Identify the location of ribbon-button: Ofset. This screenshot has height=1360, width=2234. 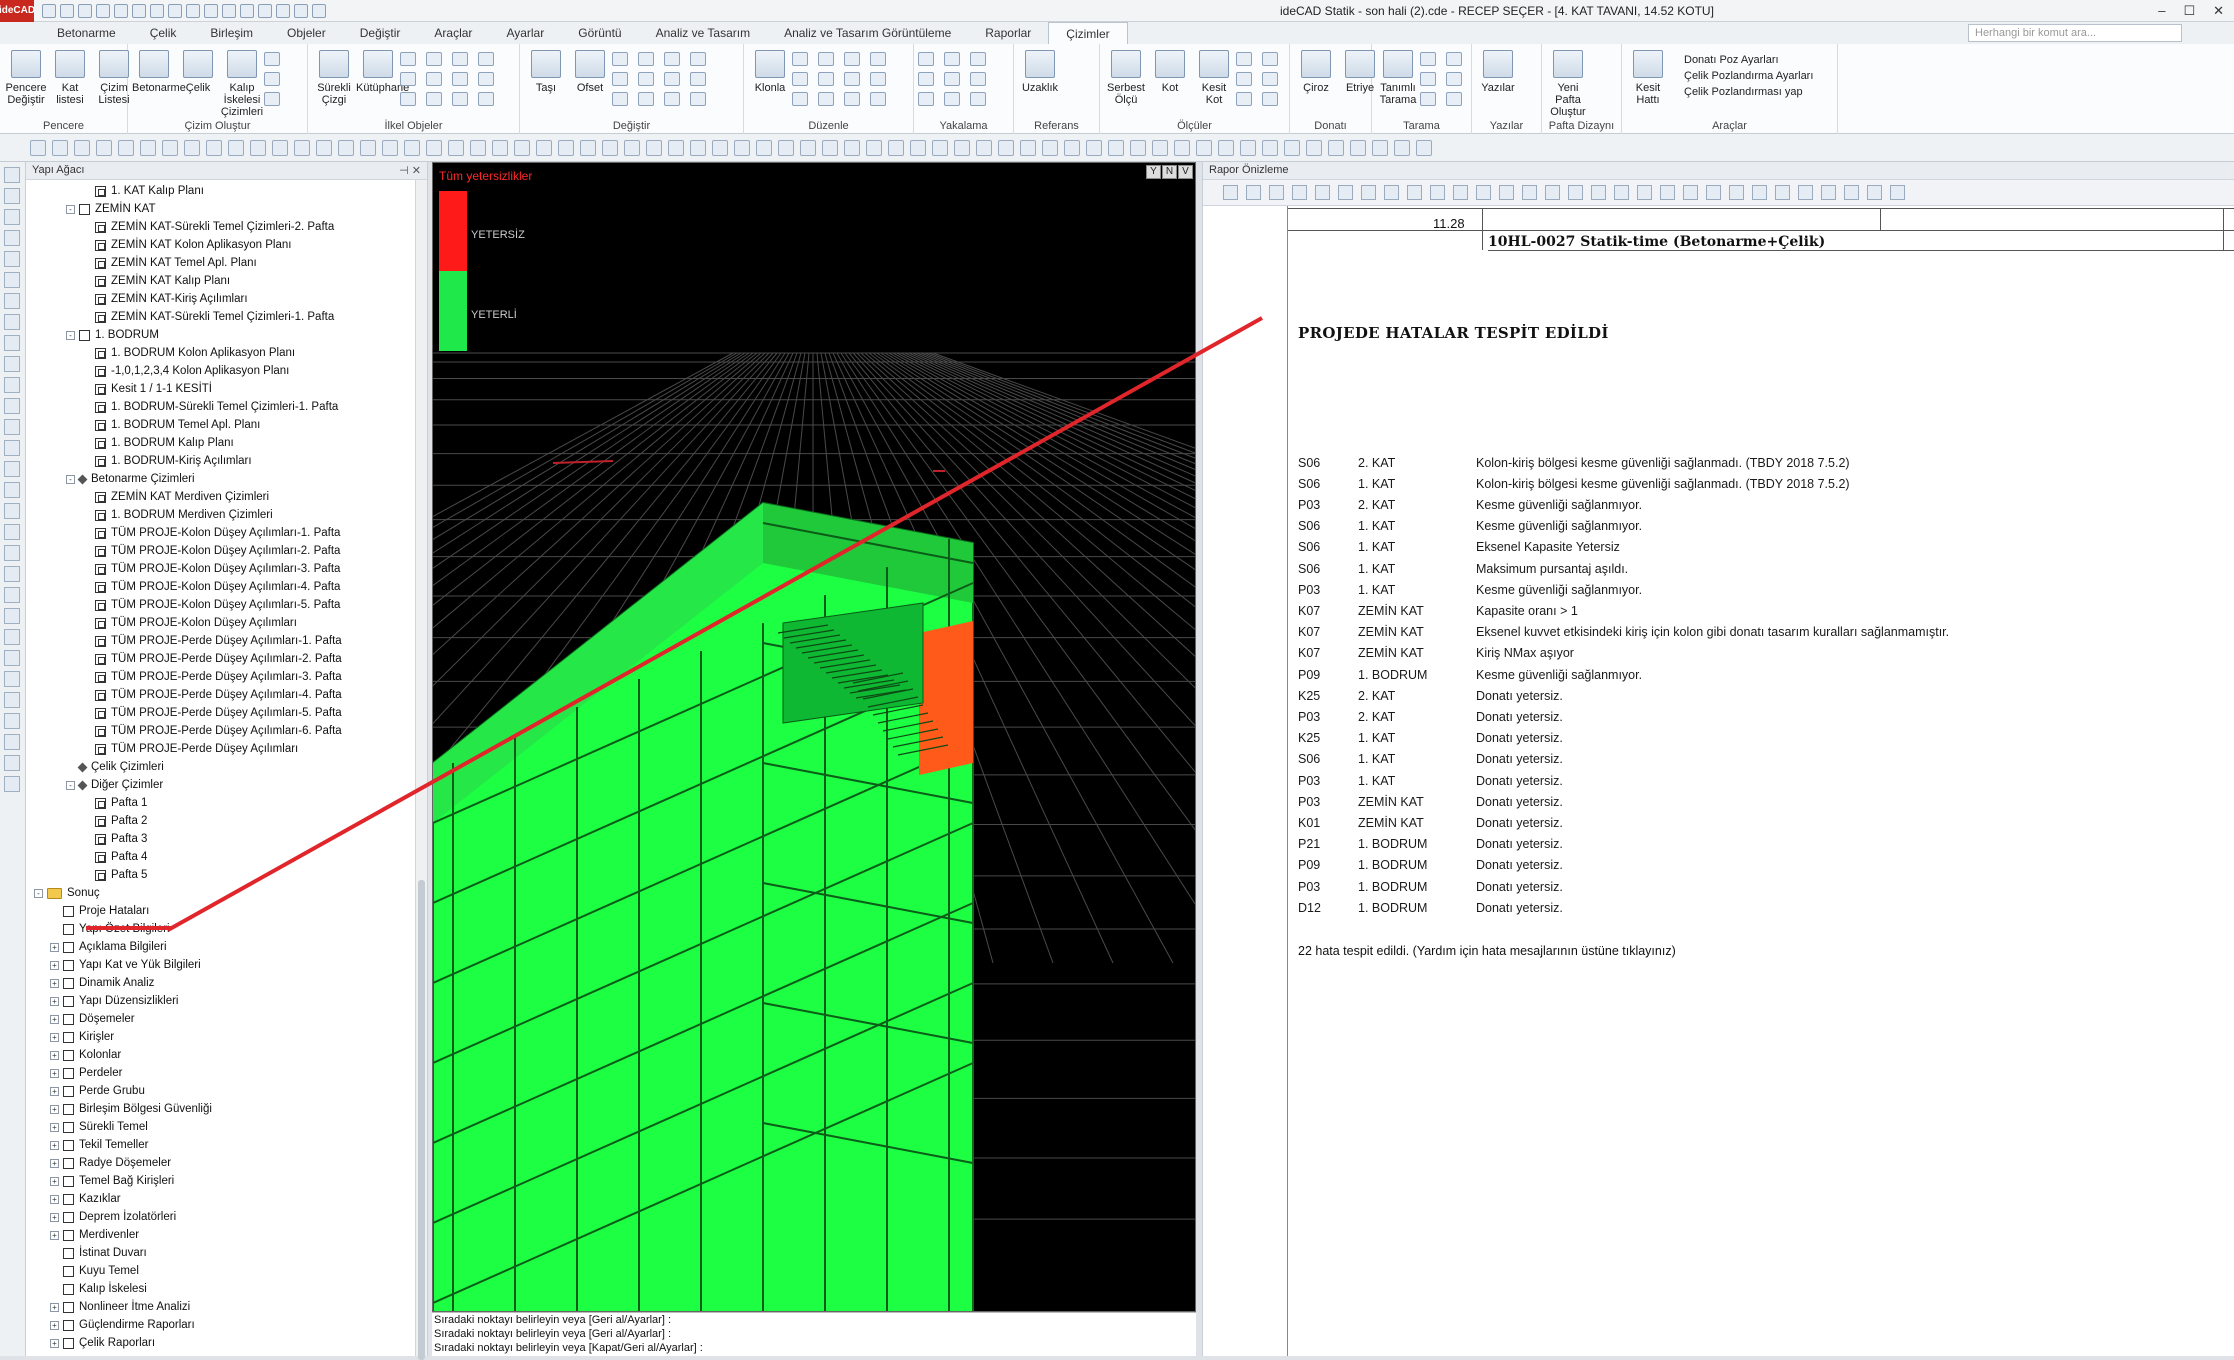
(590, 72).